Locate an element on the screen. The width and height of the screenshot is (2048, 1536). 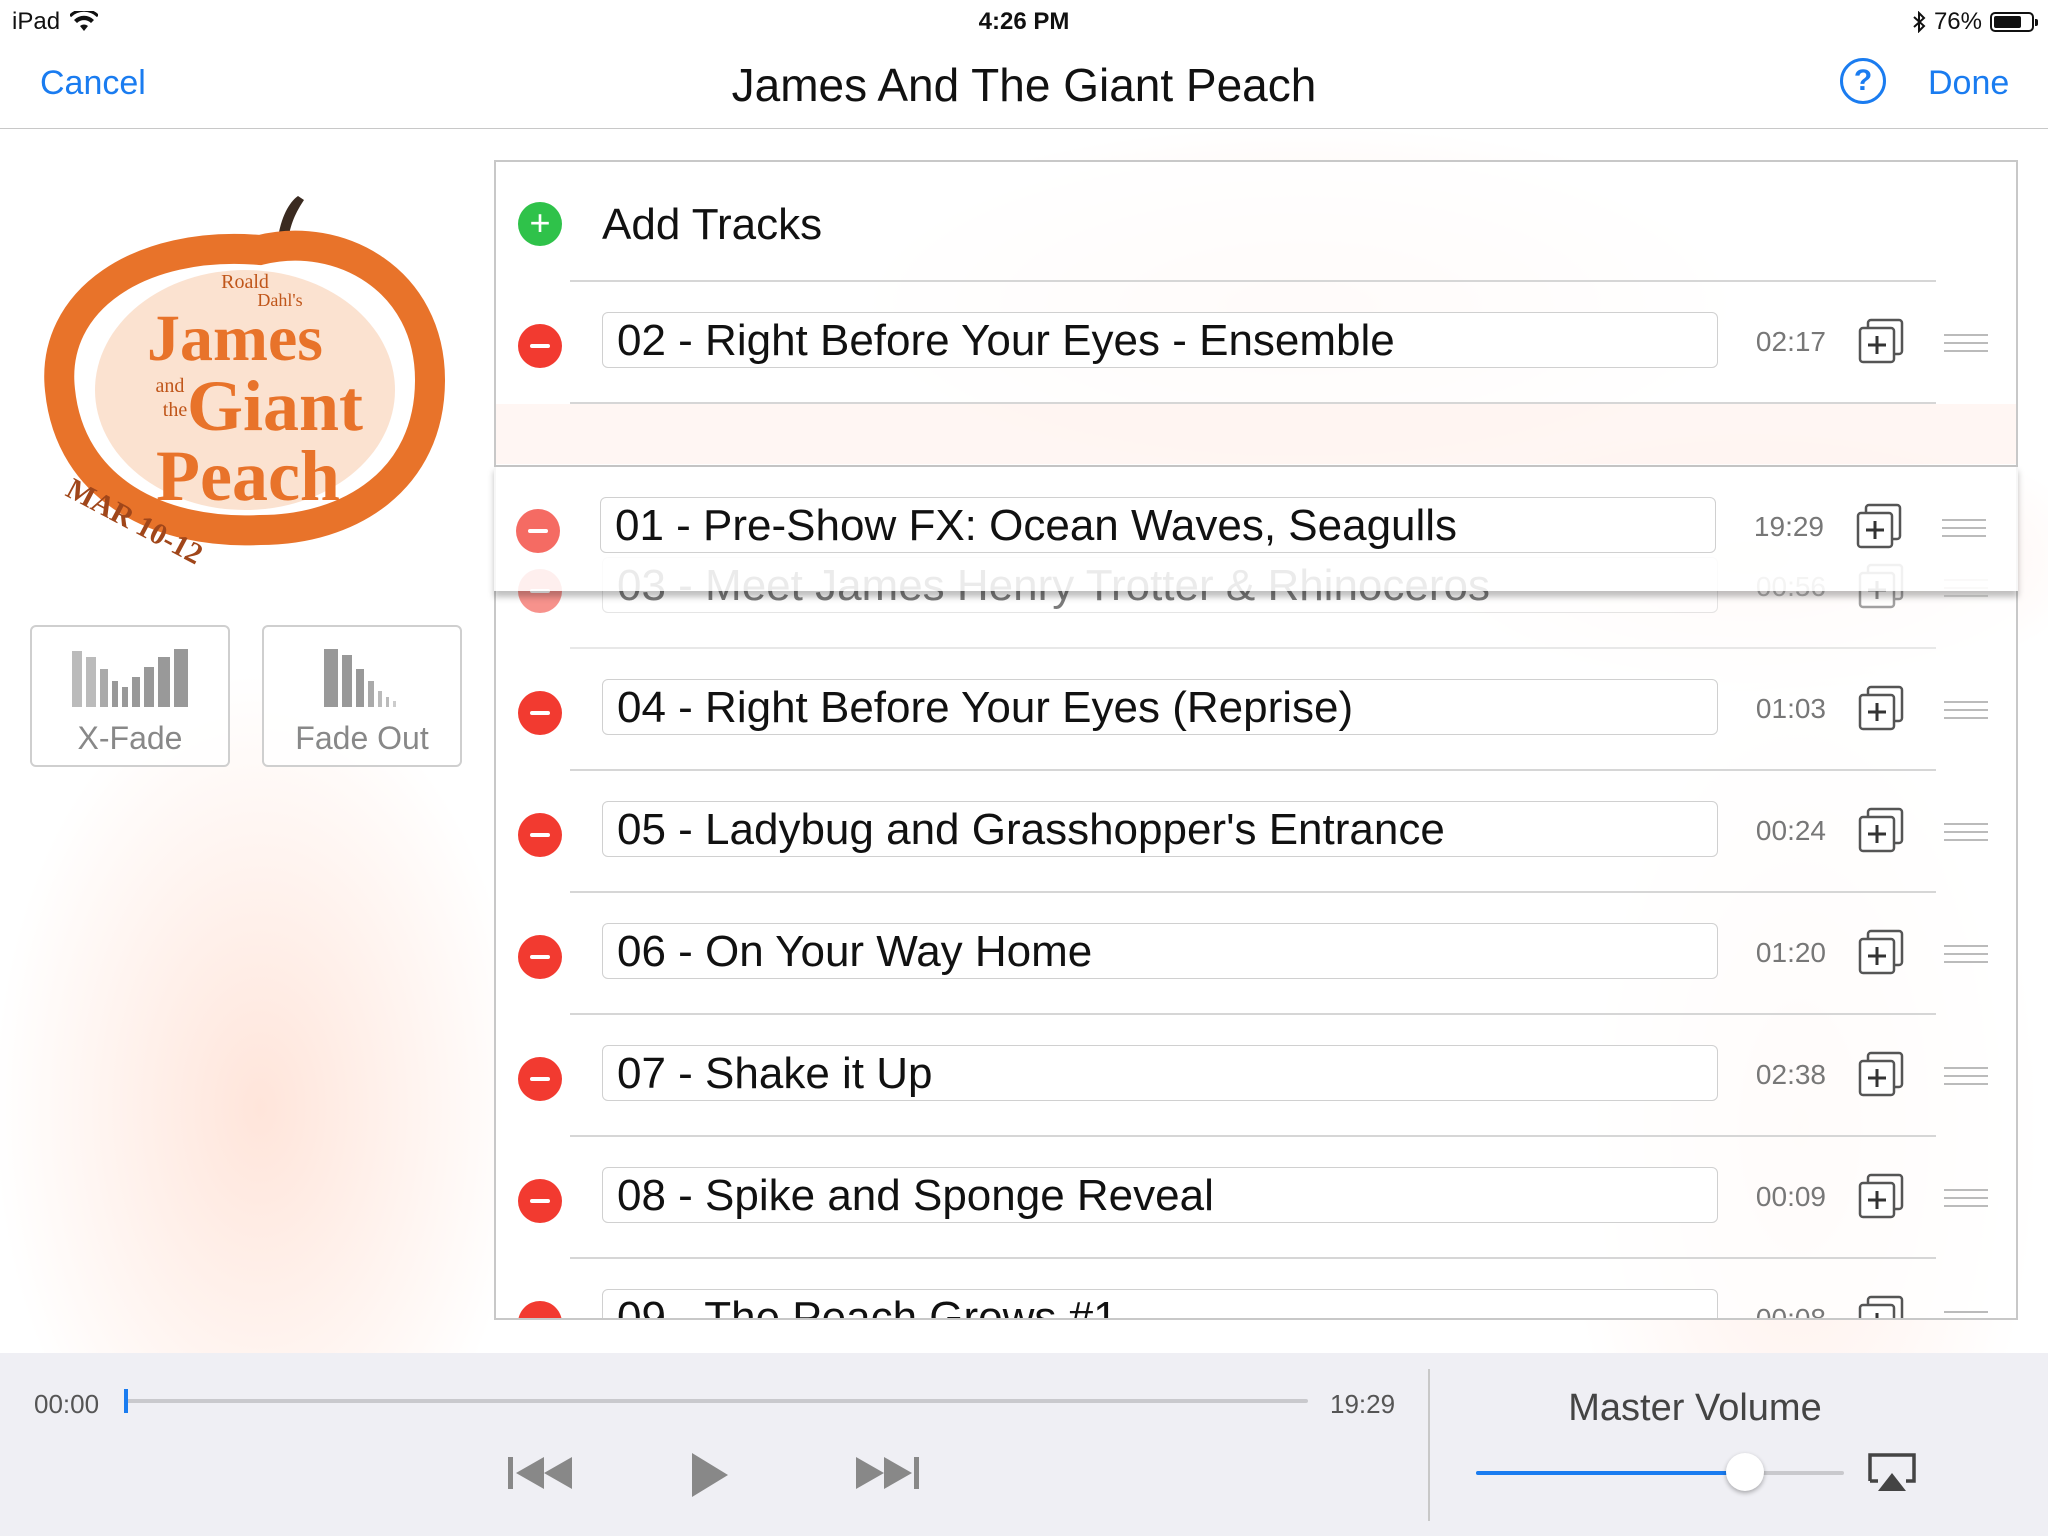
help-icon: ? is located at coordinates (1863, 81).